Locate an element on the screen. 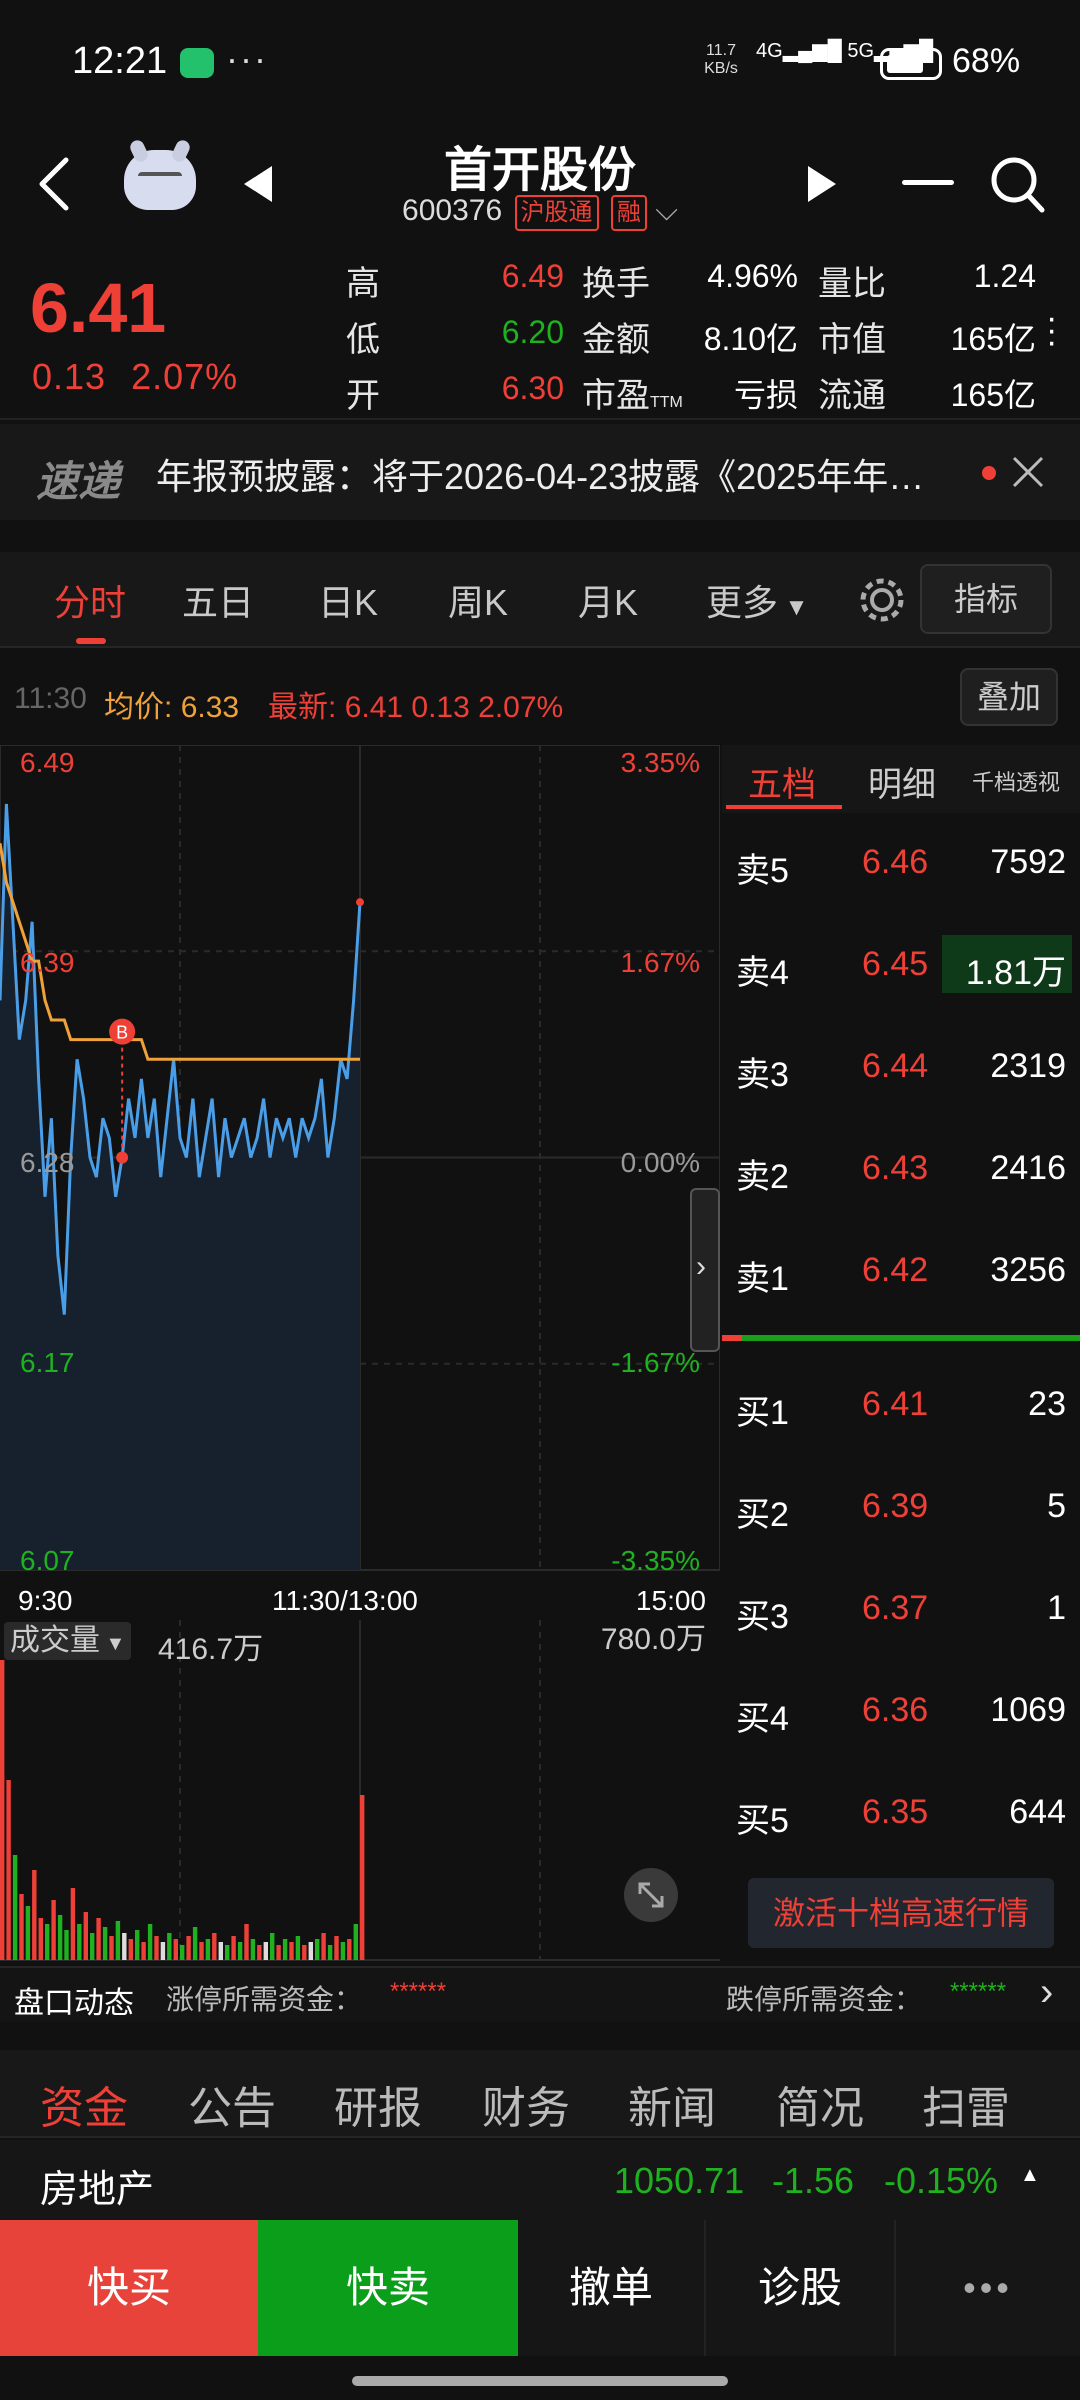 The height and width of the screenshot is (2400, 1080). next-stock-icon is located at coordinates (822, 184).